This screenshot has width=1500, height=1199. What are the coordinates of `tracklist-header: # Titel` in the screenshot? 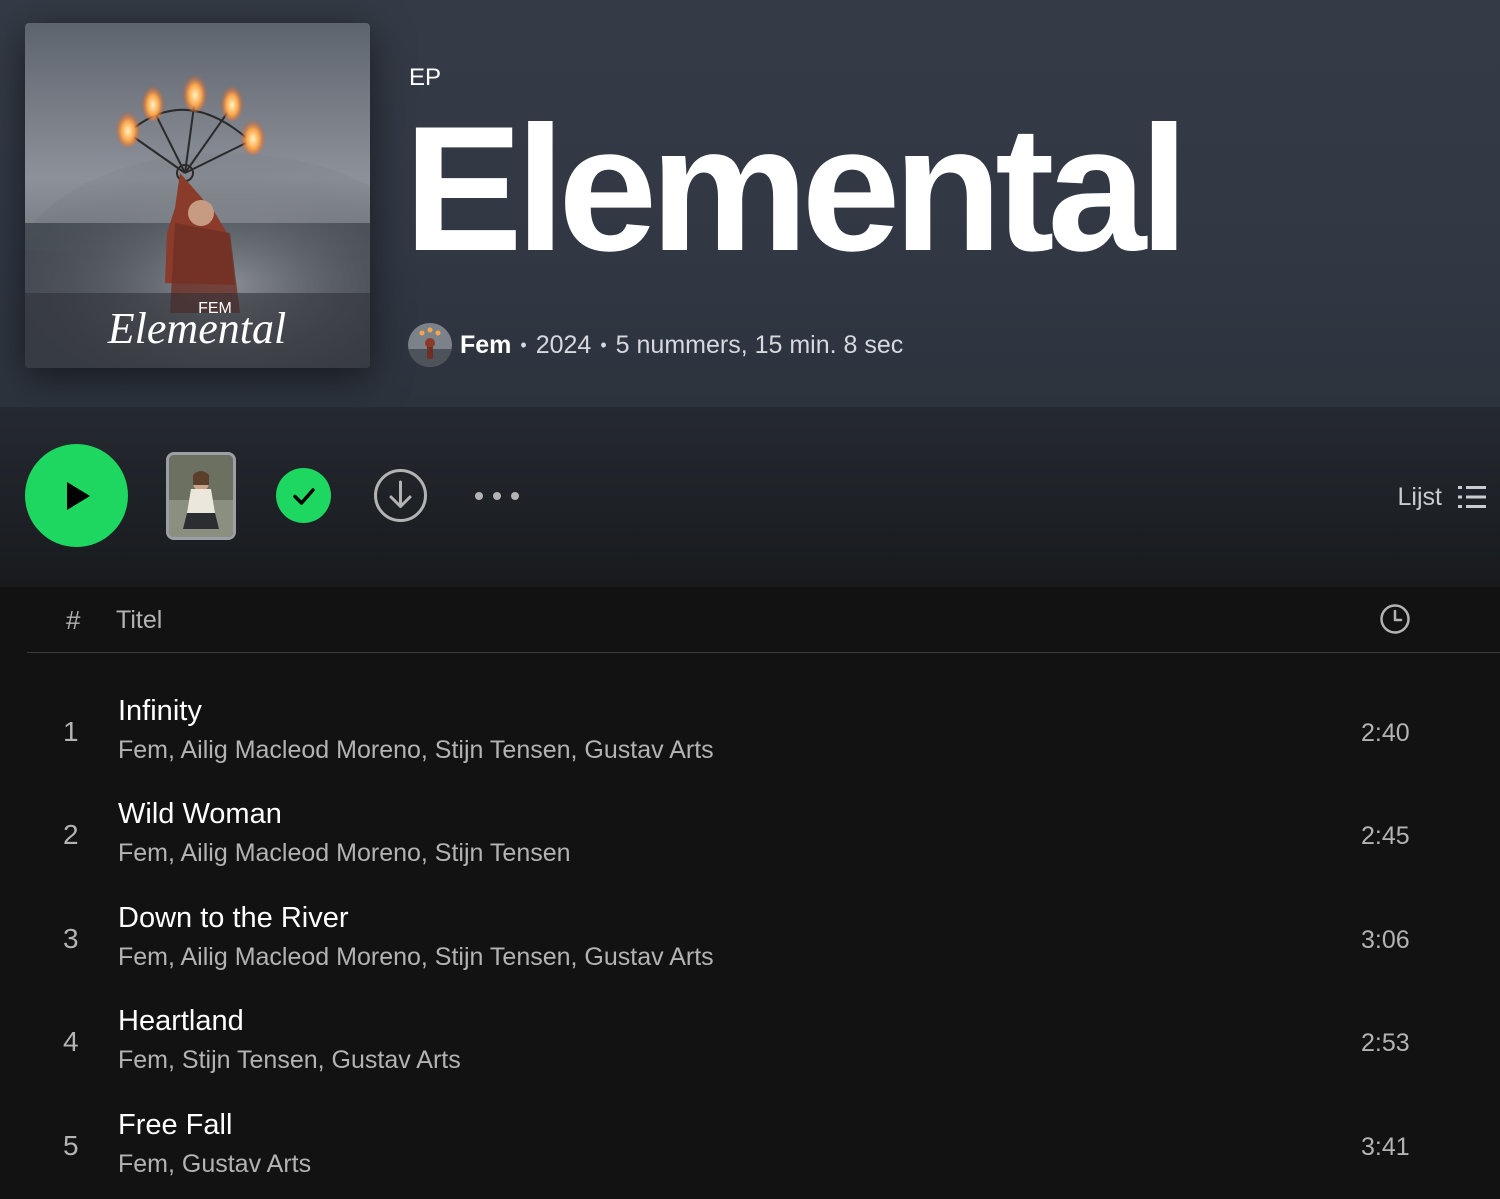 It's located at (763, 620).